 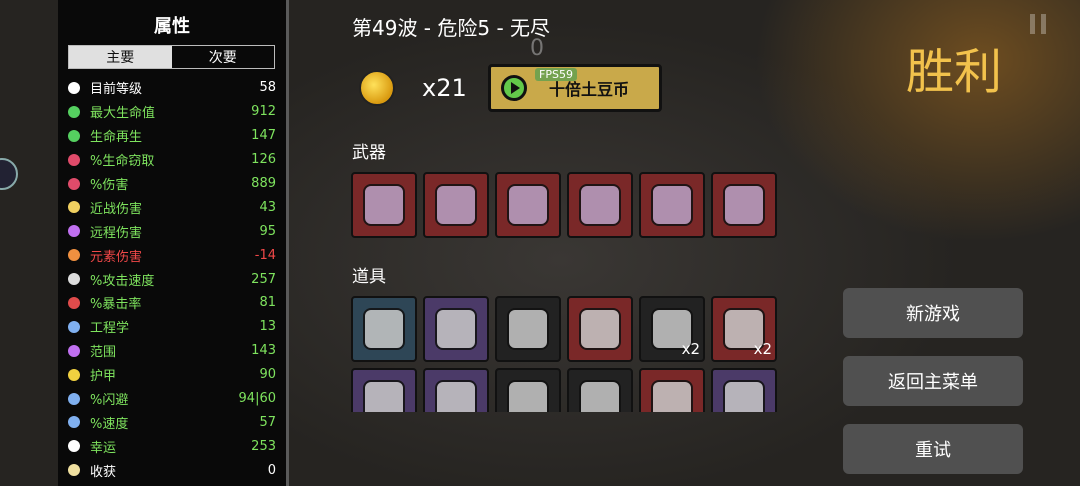 What do you see at coordinates (257, 399) in the screenshot?
I see `stat-value: 94|60` at bounding box center [257, 399].